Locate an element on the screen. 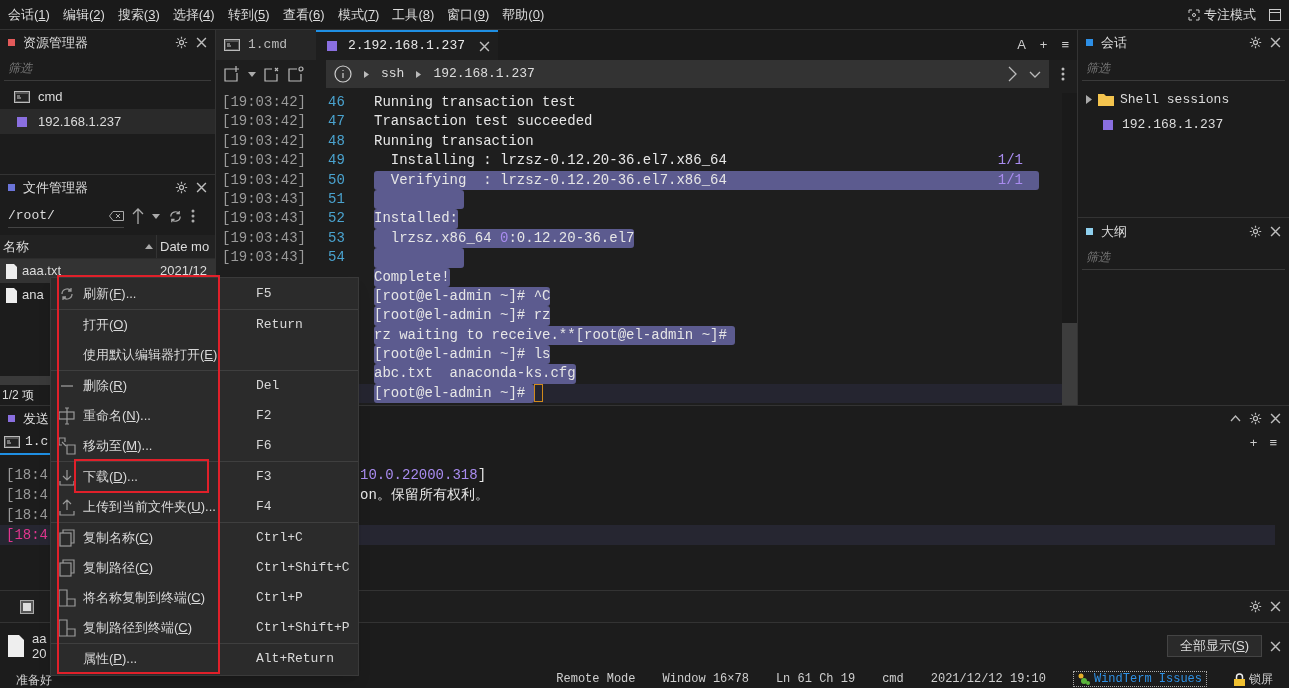  breadcrumb-item: ssh is located at coordinates (393, 74).